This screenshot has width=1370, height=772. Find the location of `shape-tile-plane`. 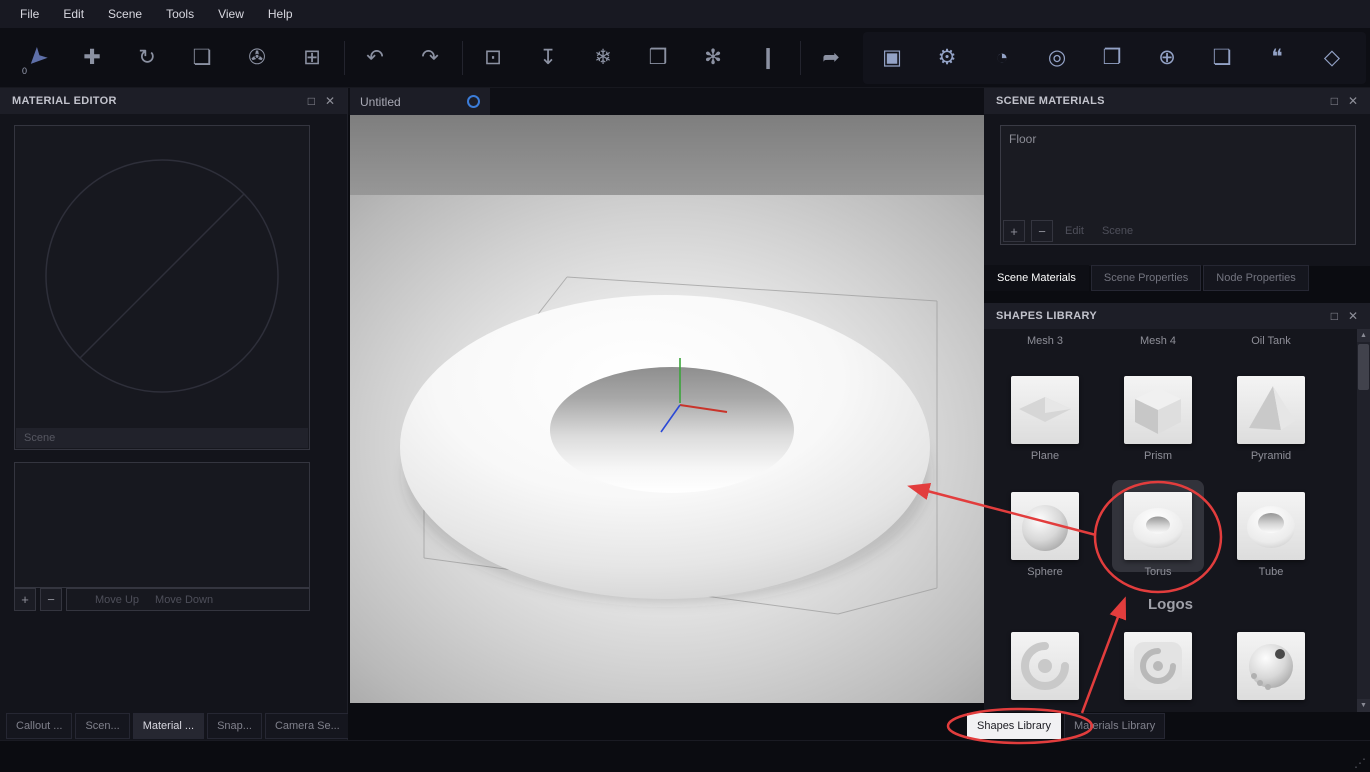

shape-tile-plane is located at coordinates (1045, 410).